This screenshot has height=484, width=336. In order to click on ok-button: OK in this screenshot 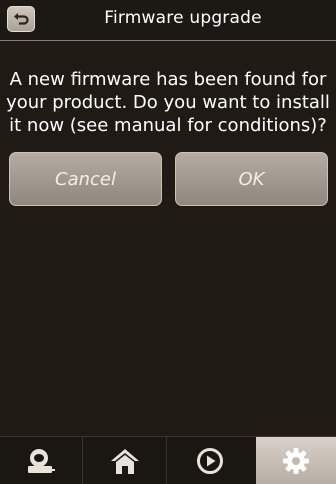, I will do `click(251, 179)`.